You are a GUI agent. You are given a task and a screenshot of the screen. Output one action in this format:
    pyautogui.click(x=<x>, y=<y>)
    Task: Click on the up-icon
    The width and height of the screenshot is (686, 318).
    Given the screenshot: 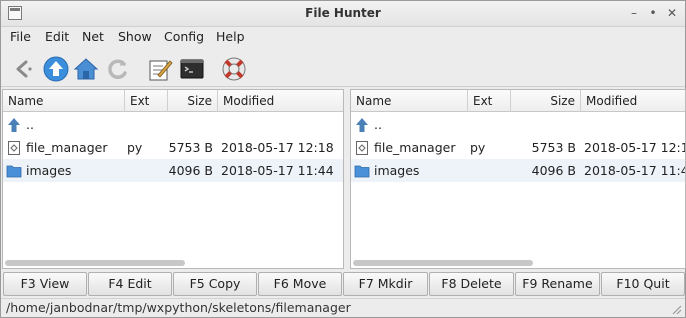 What is the action you would take?
    pyautogui.click(x=56, y=69)
    